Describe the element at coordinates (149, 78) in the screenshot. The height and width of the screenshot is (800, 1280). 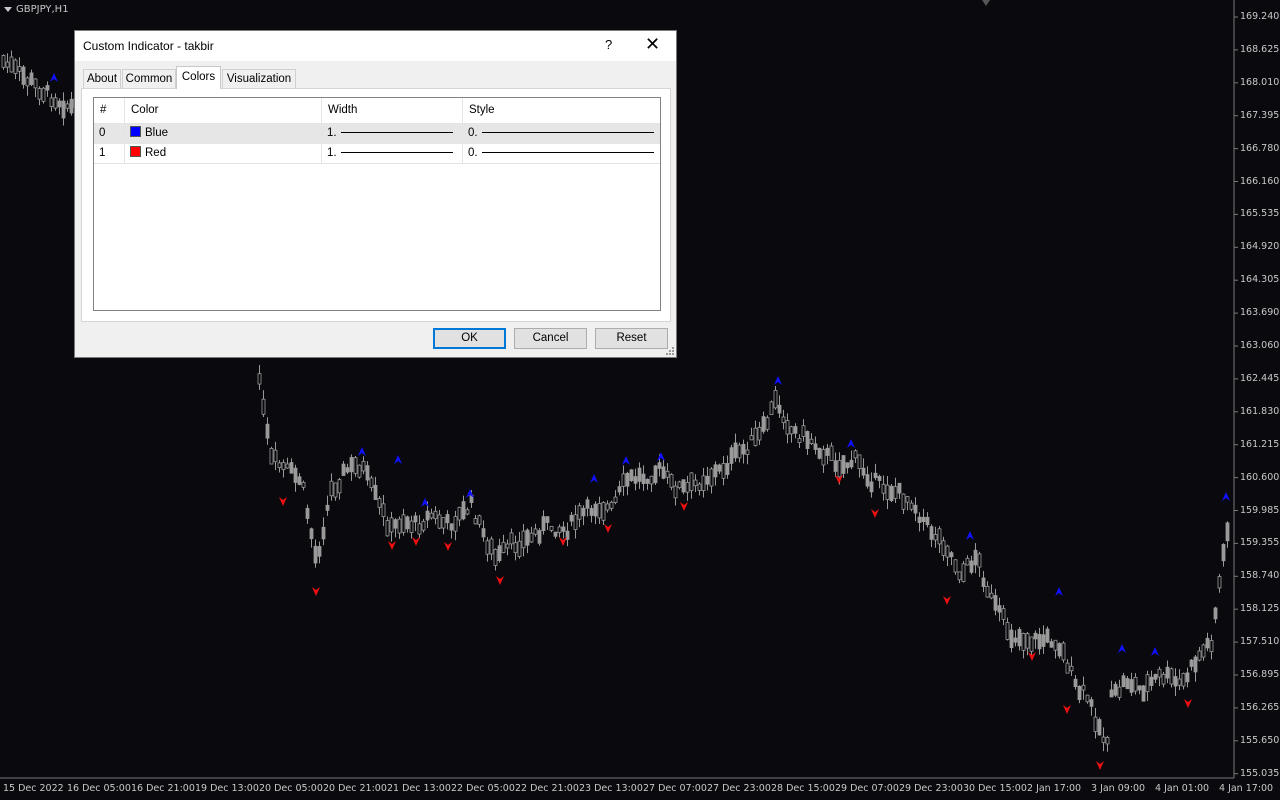
I see `tab-common: Common` at that location.